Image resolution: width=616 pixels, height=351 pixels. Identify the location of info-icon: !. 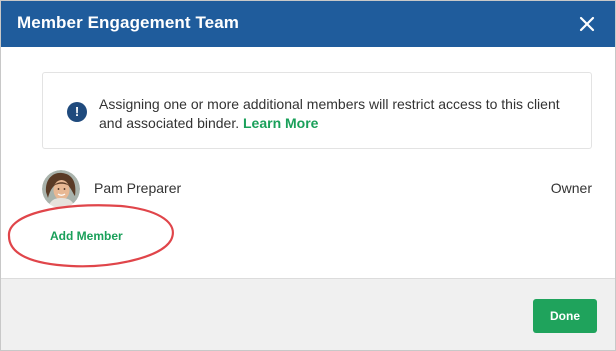
(77, 112).